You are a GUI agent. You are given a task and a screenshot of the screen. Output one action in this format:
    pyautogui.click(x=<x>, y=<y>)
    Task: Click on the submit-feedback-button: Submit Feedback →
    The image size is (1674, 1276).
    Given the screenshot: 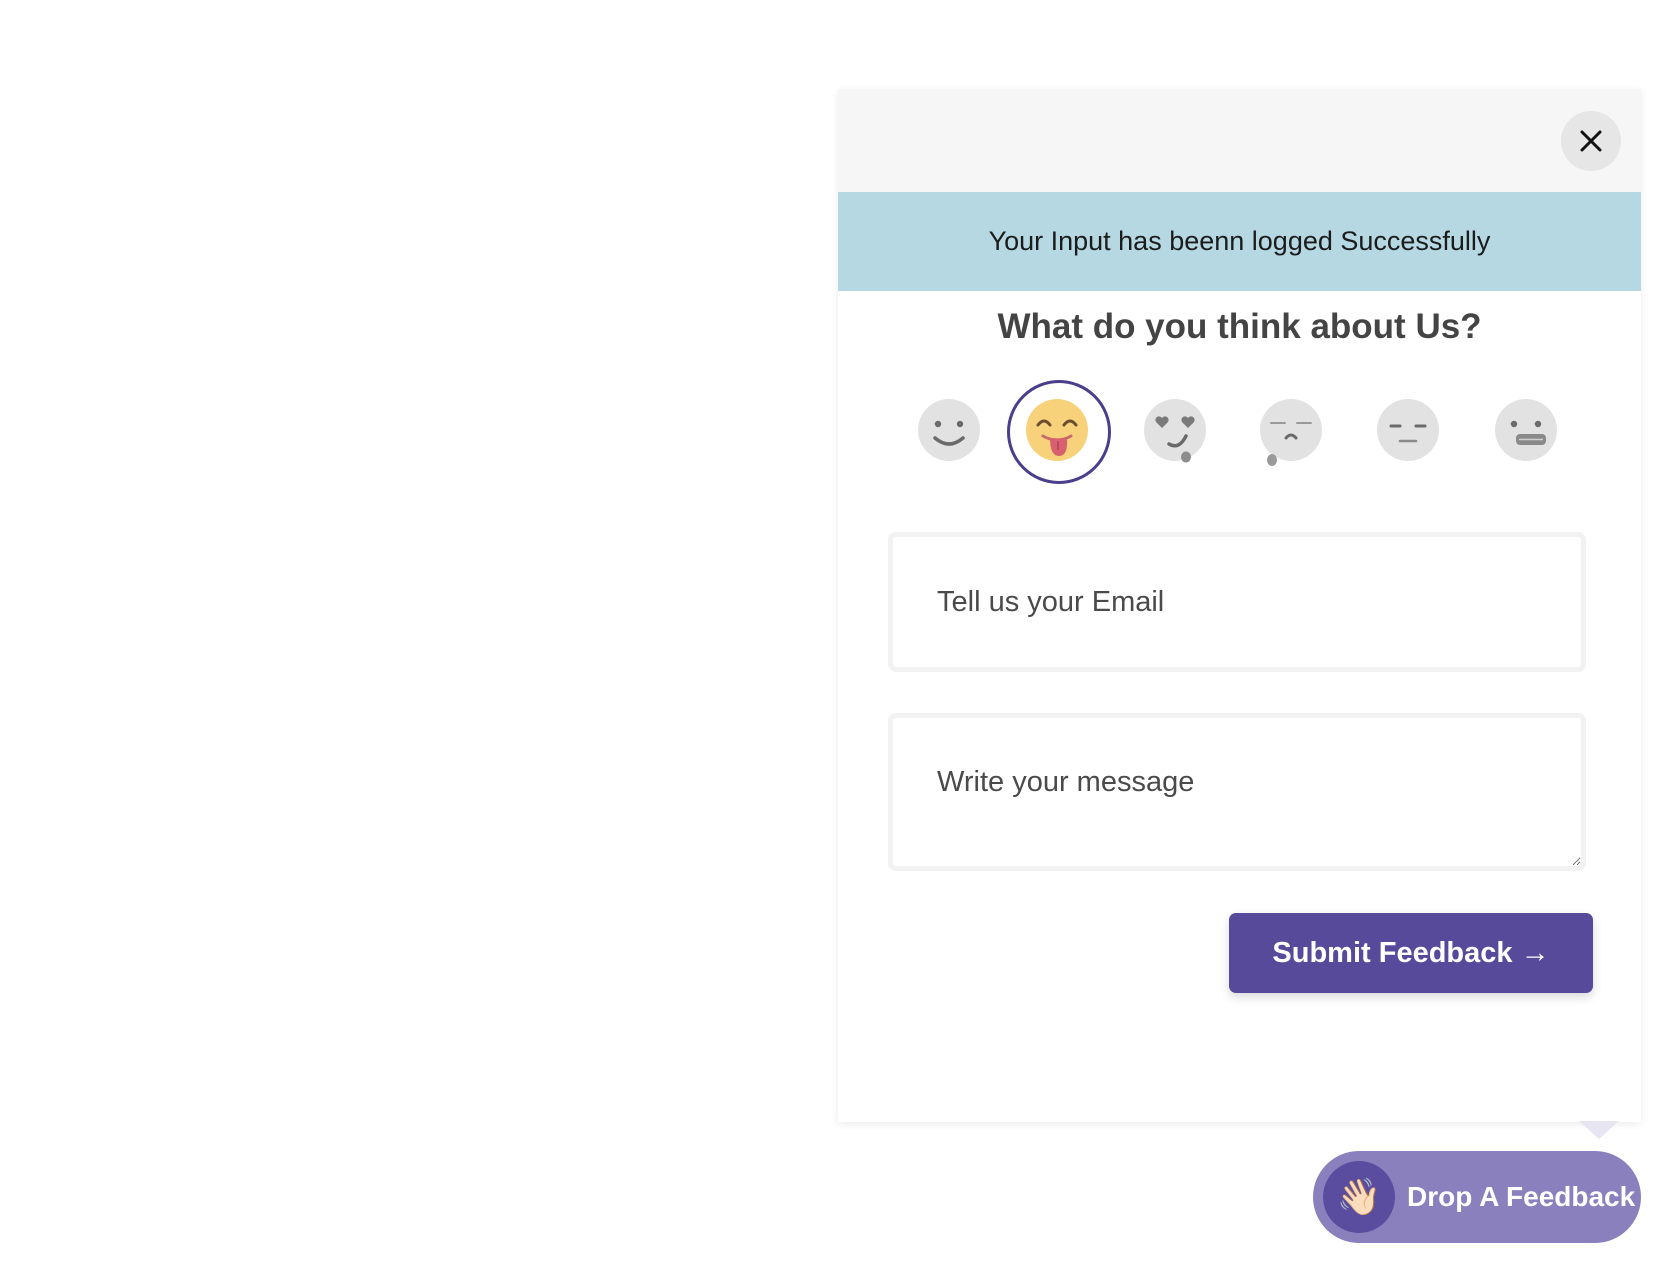 What is the action you would take?
    pyautogui.click(x=1411, y=953)
    